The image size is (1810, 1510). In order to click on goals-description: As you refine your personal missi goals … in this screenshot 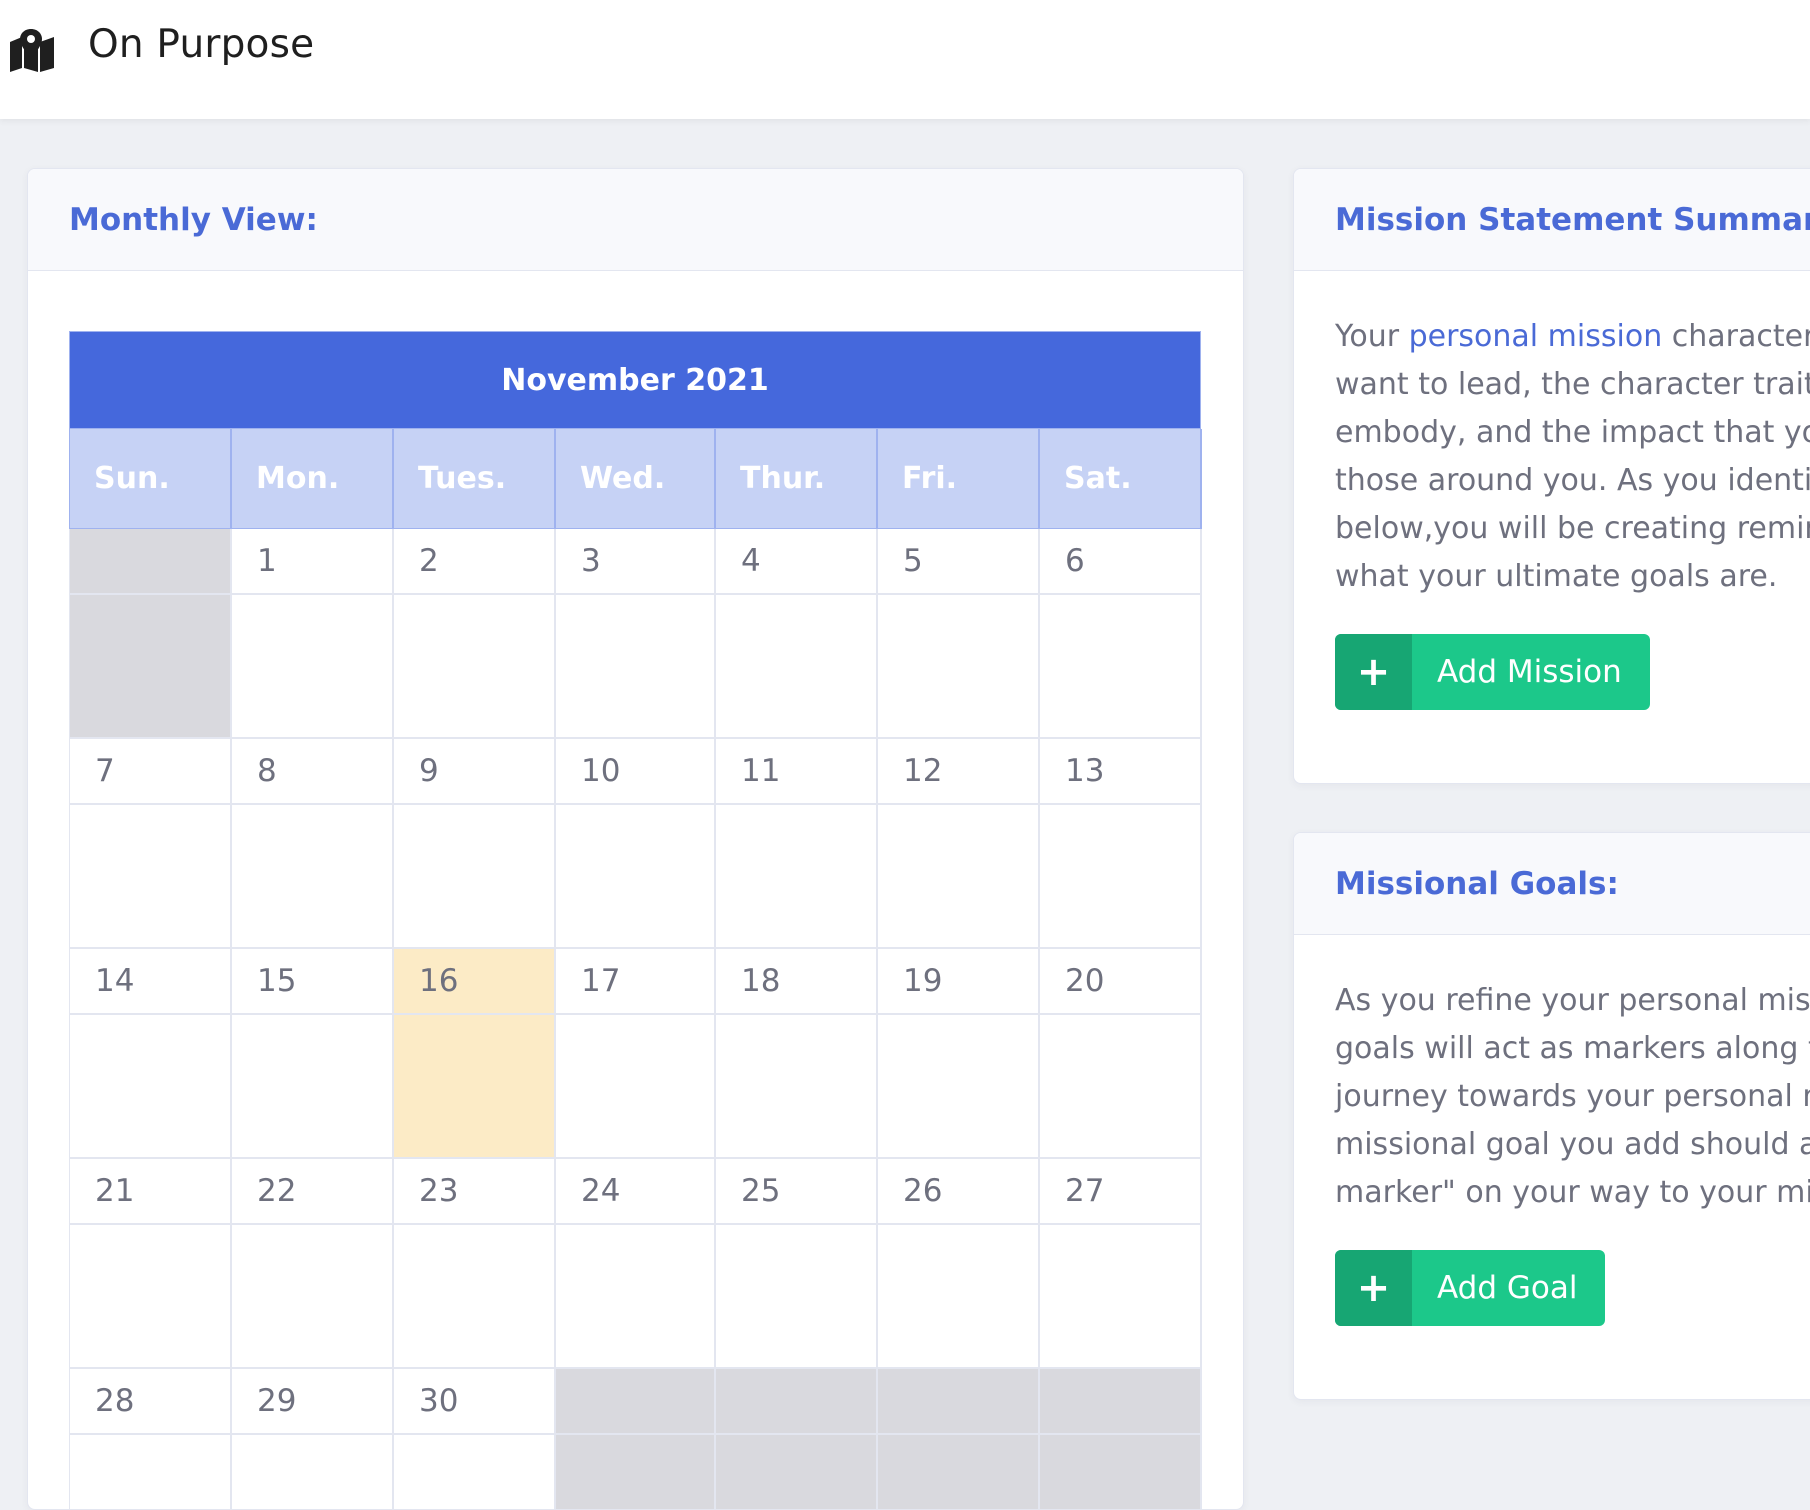, I will do `click(1572, 1097)`.